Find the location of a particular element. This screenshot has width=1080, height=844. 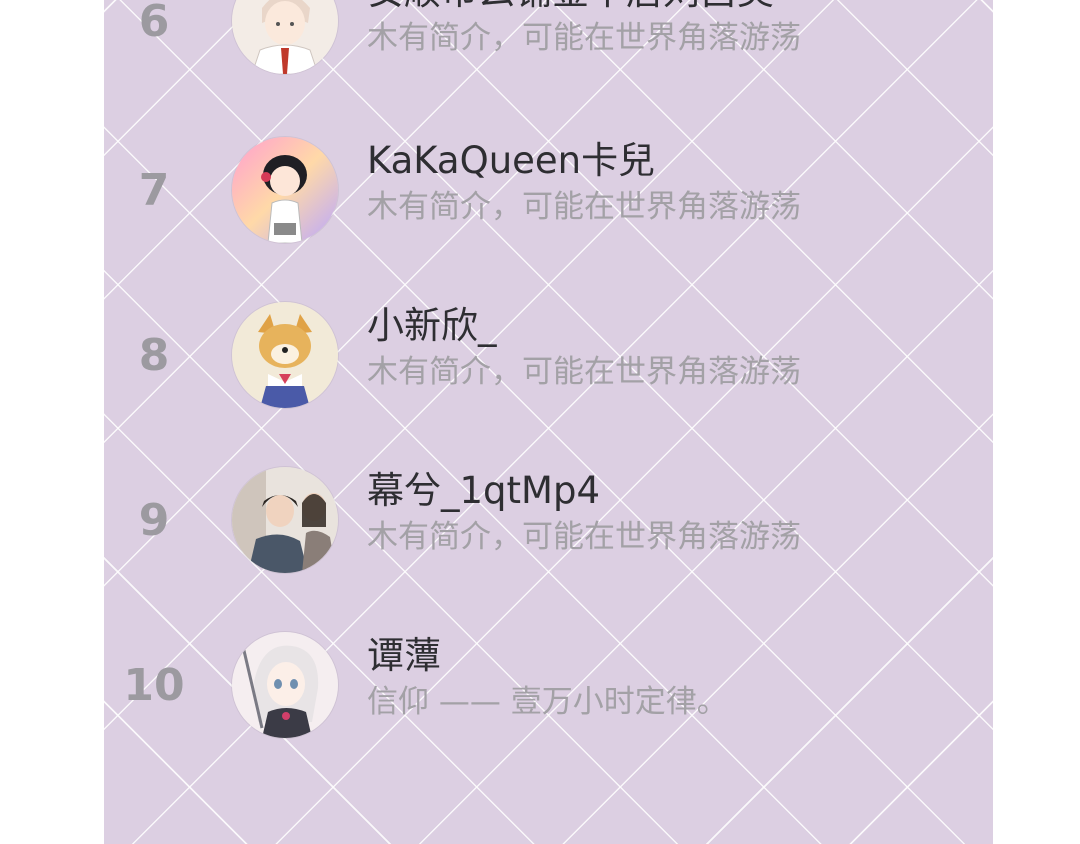

anime-boy-avatar-icon is located at coordinates (285, 37).